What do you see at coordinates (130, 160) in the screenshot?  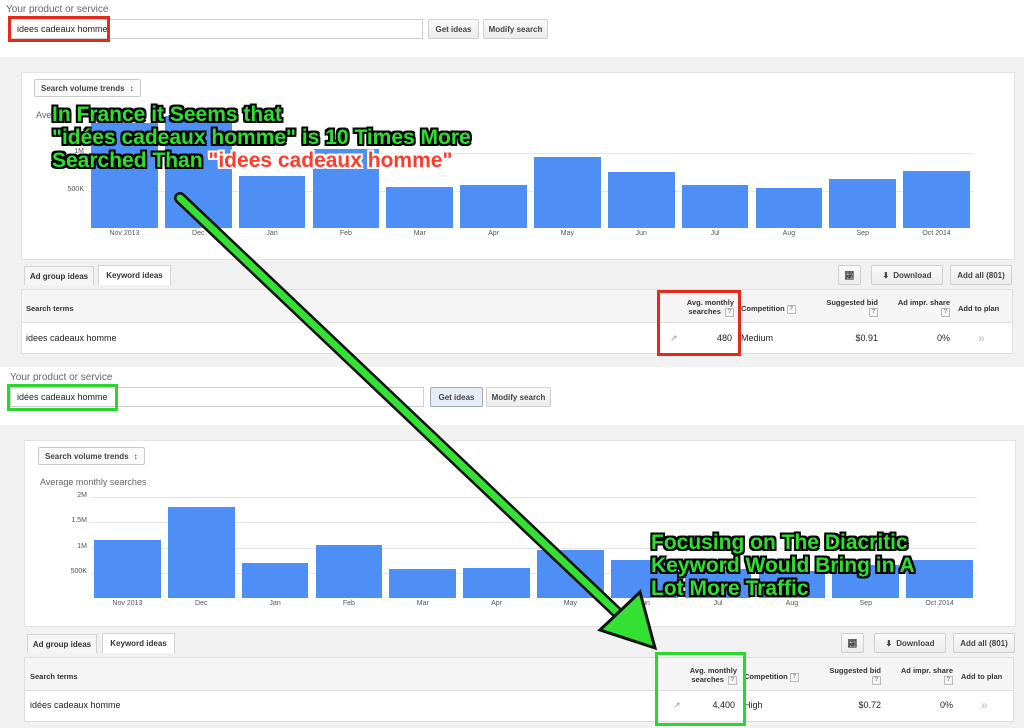 I see `annotation-text: Searched Than` at bounding box center [130, 160].